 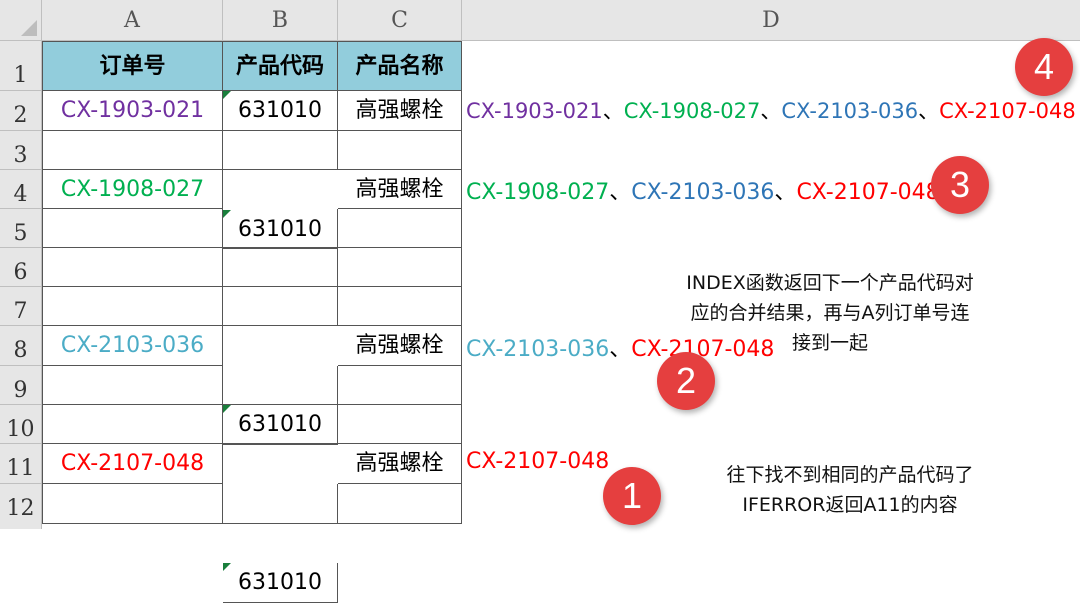 I want to click on select-all-corner, so click(x=21, y=20).